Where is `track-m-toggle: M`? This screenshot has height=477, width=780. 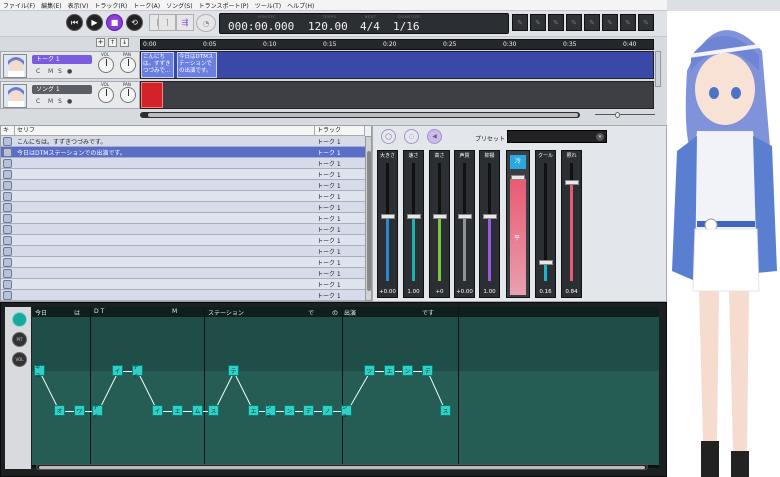 track-m-toggle: M is located at coordinates (50, 71).